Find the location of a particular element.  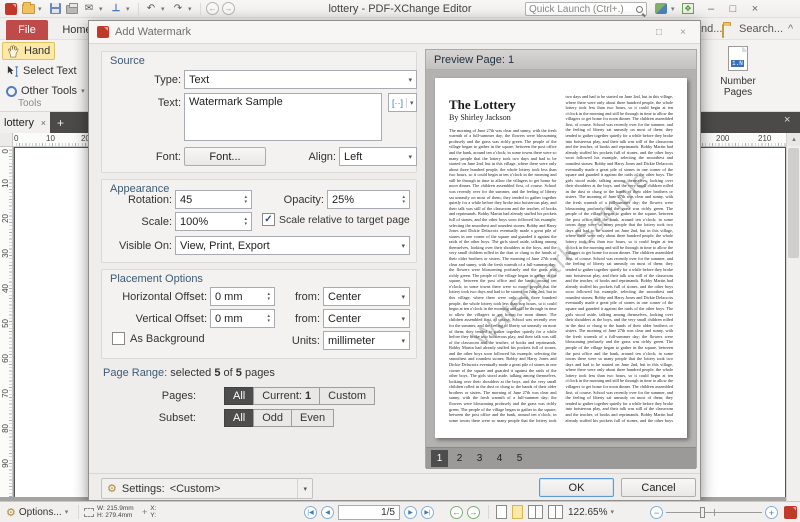

visible-on-select: View, Print, Export ▾ is located at coordinates (292, 245).